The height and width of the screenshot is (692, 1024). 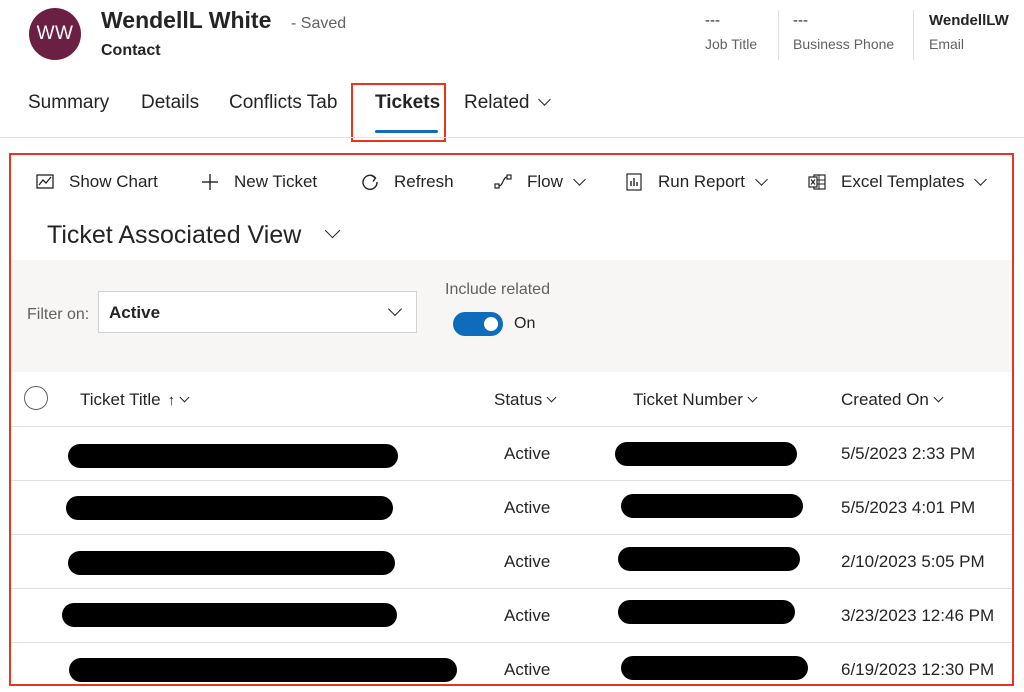 I want to click on tab-summary: Summary, so click(x=68, y=103).